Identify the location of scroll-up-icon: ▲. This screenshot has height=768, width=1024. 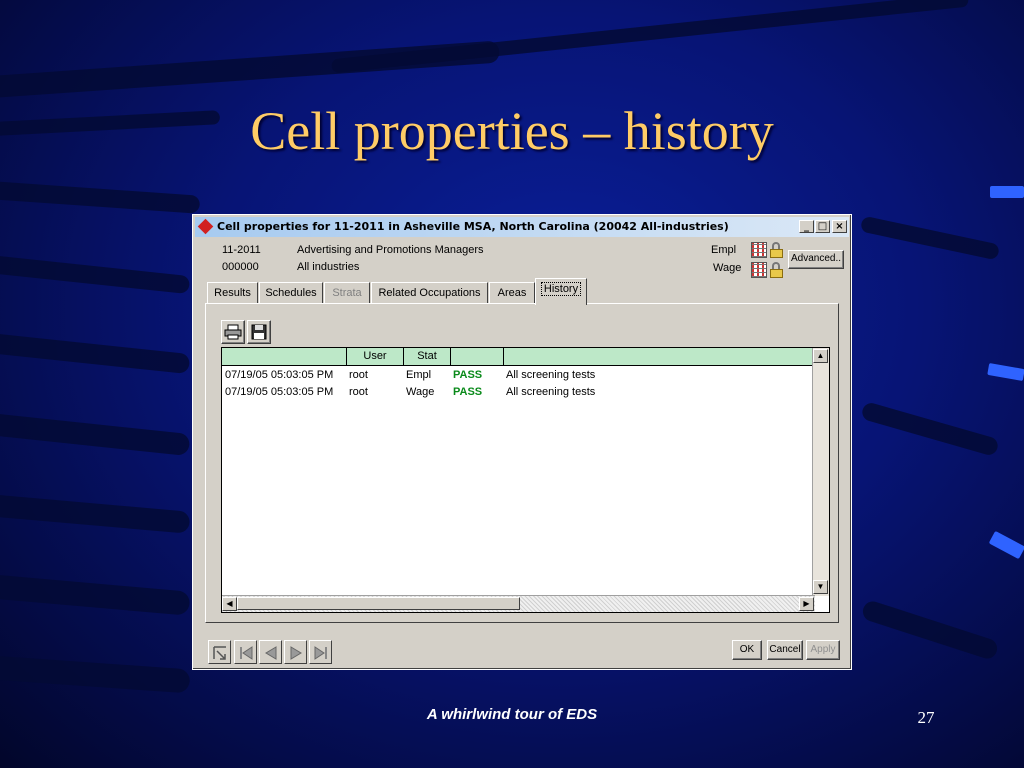
(820, 356).